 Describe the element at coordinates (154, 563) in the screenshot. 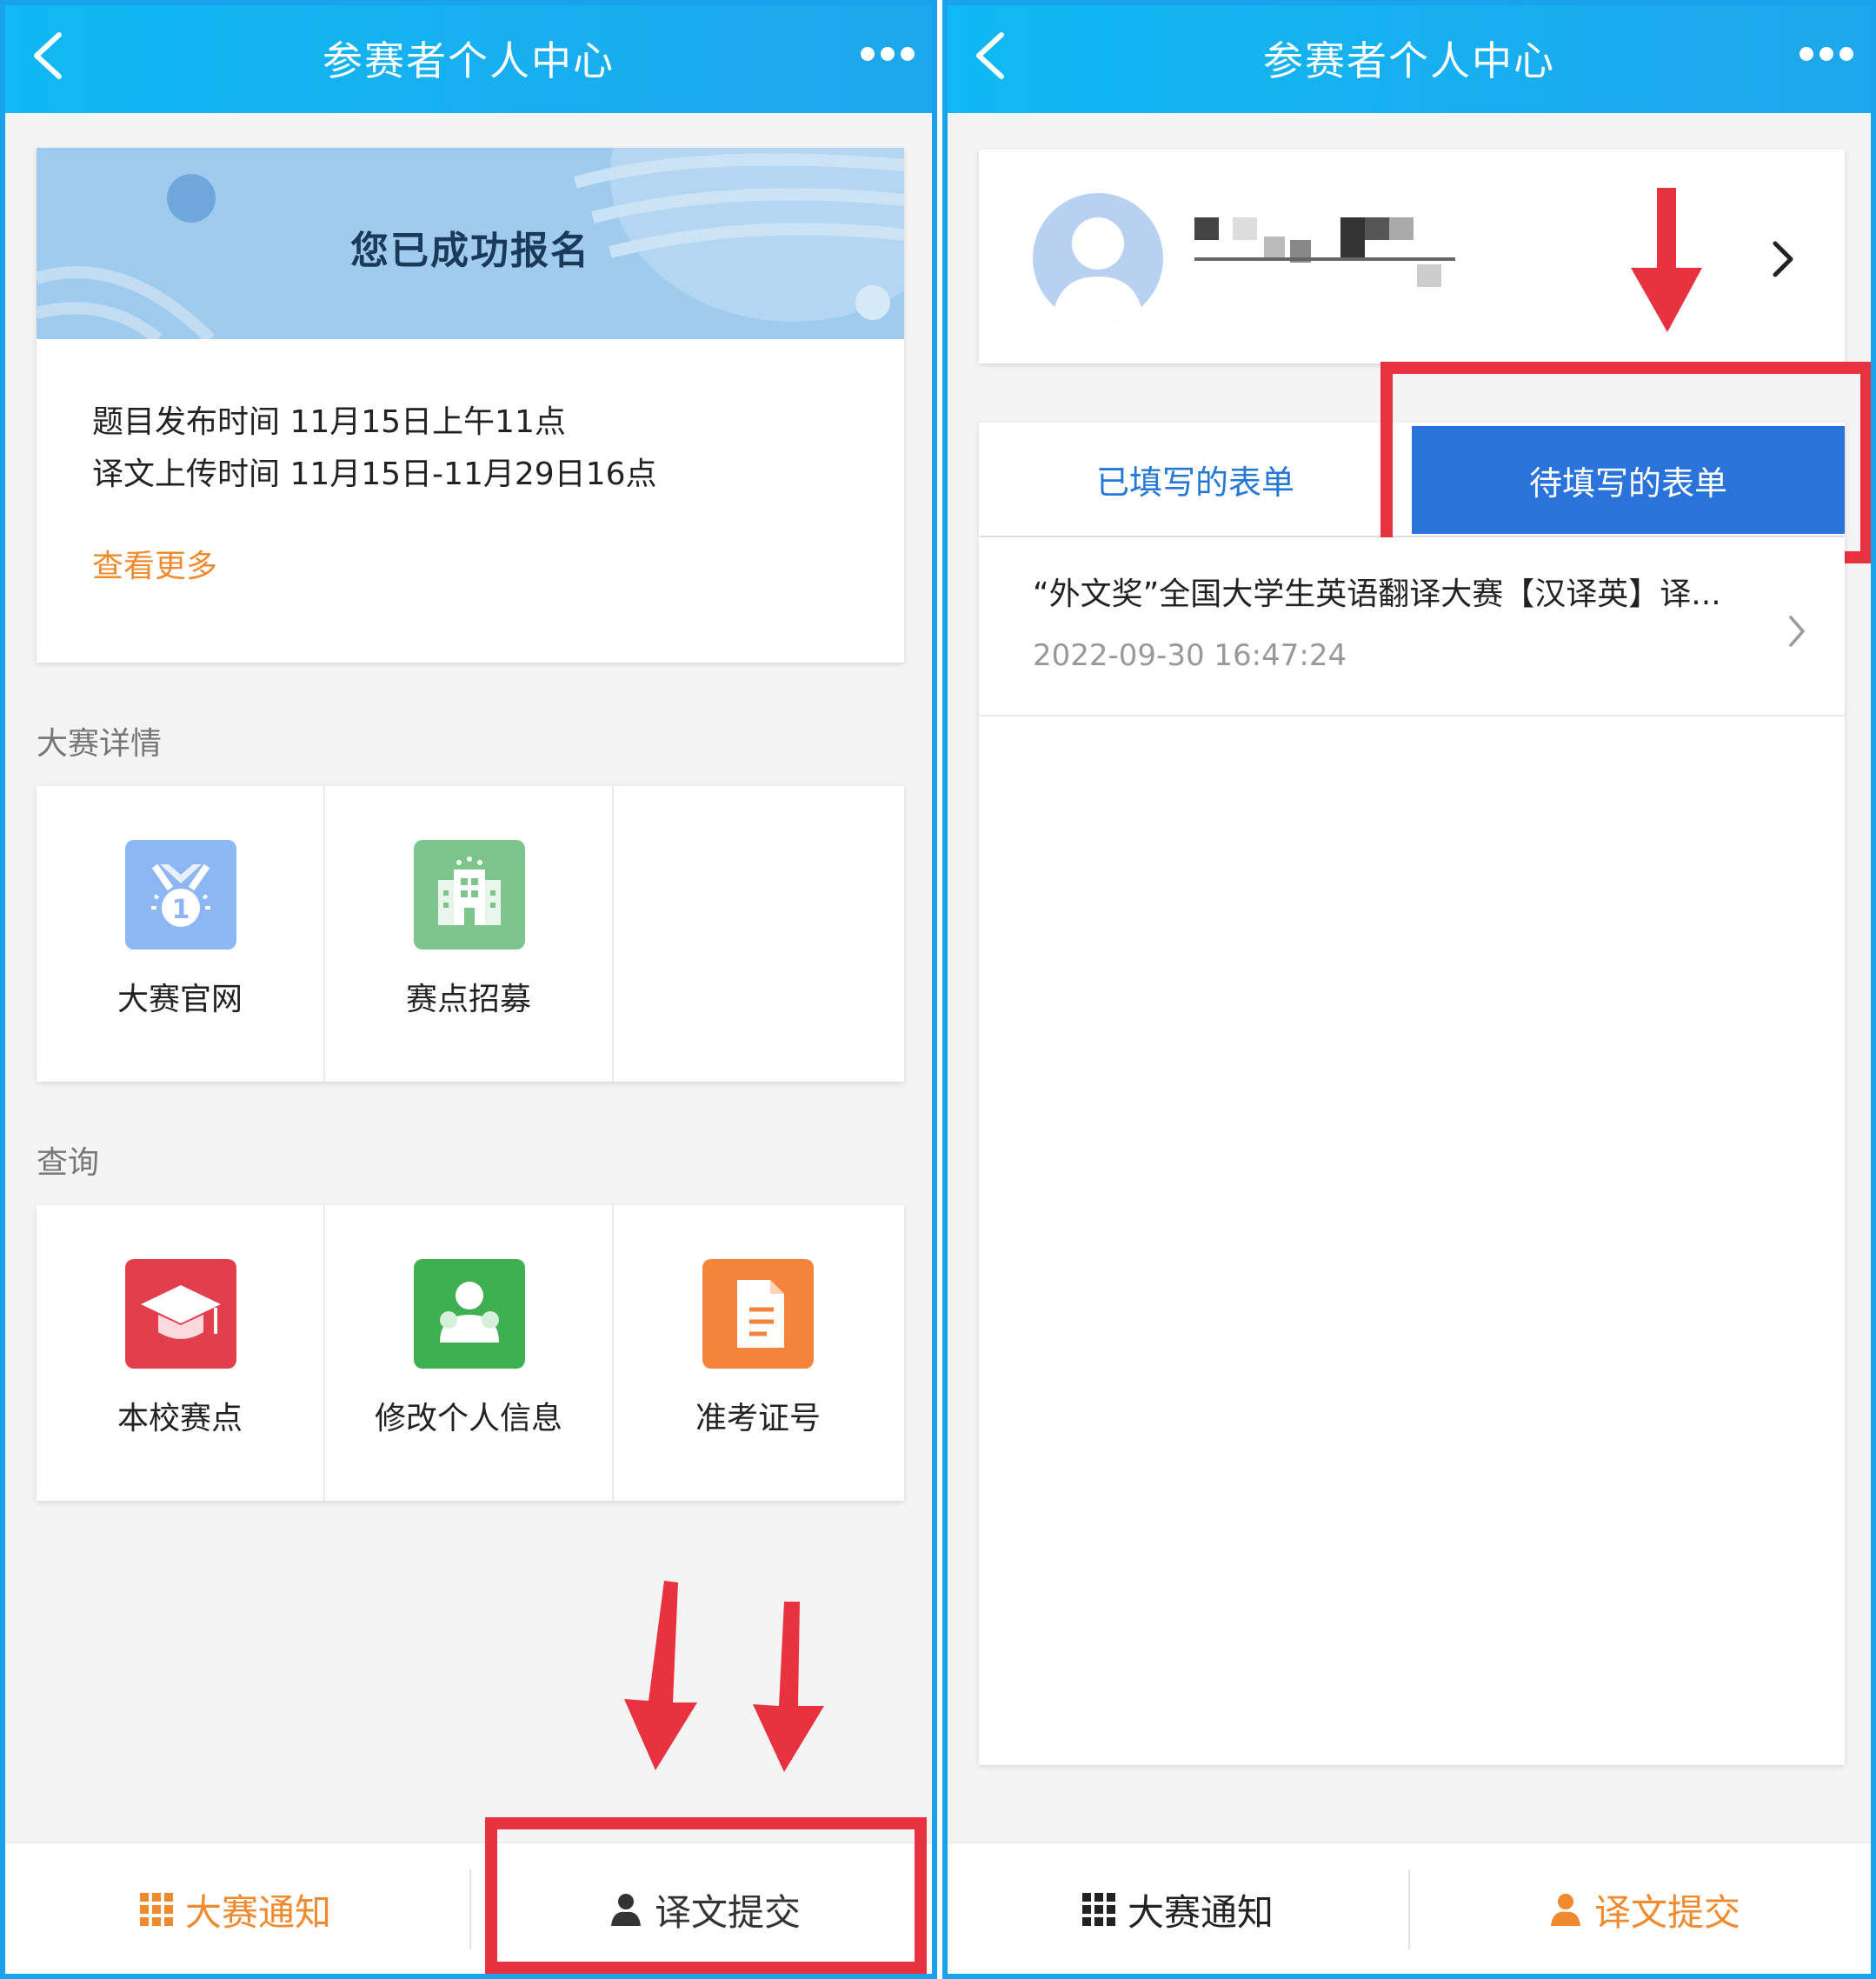

I see `see-more-link: 查看更多` at that location.